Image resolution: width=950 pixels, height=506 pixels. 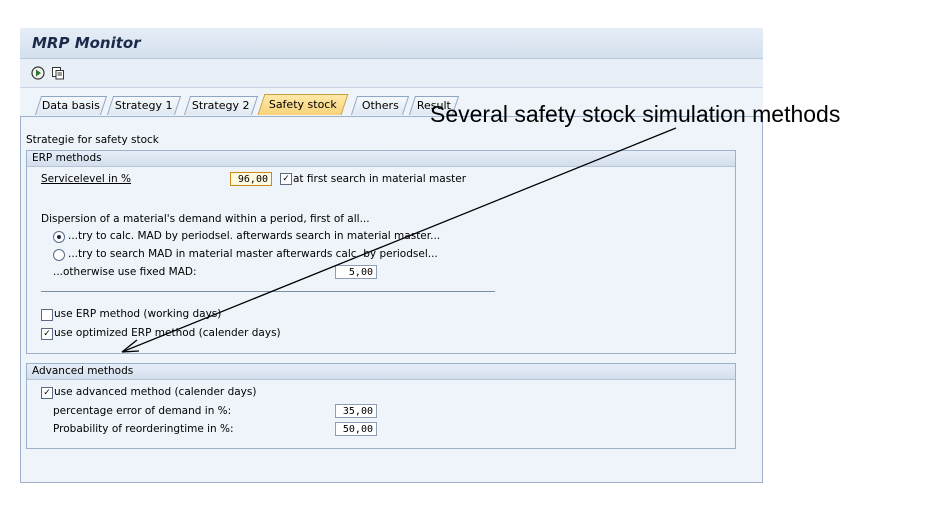 What do you see at coordinates (251, 179) in the screenshot?
I see `servicelevel-input: 96,00` at bounding box center [251, 179].